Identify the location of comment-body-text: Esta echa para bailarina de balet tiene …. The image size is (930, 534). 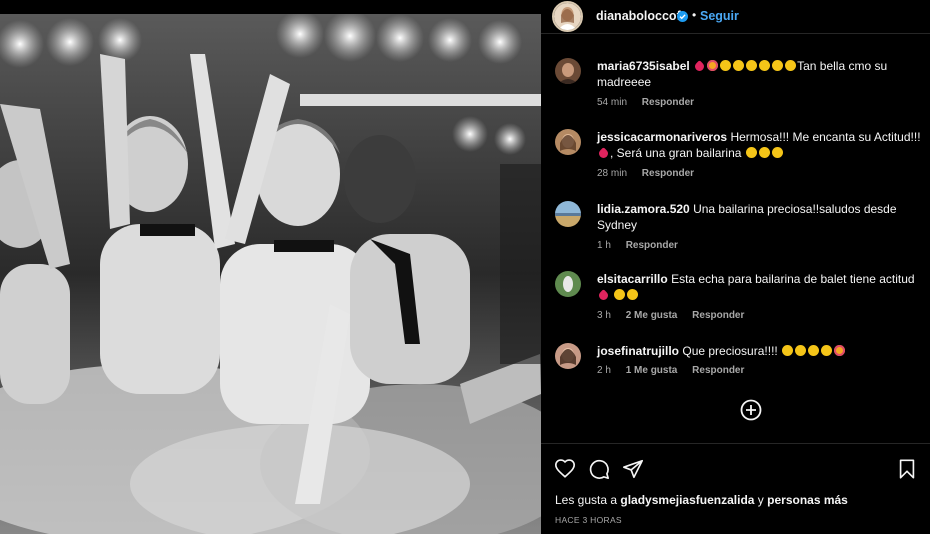
(793, 279).